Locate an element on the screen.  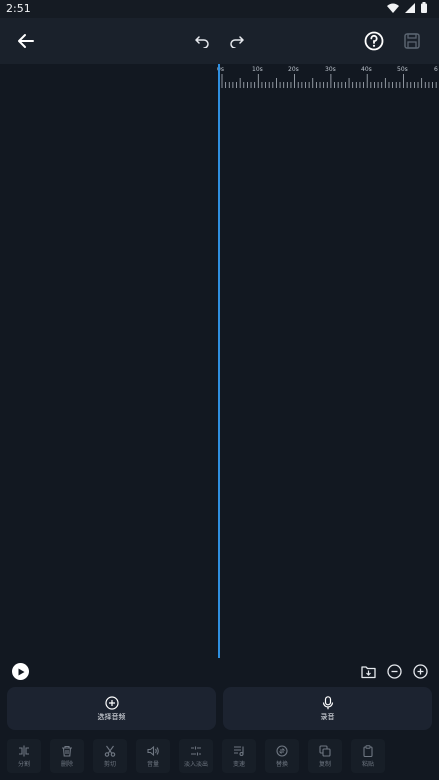
minus-circle-icon is located at coordinates (394, 671).